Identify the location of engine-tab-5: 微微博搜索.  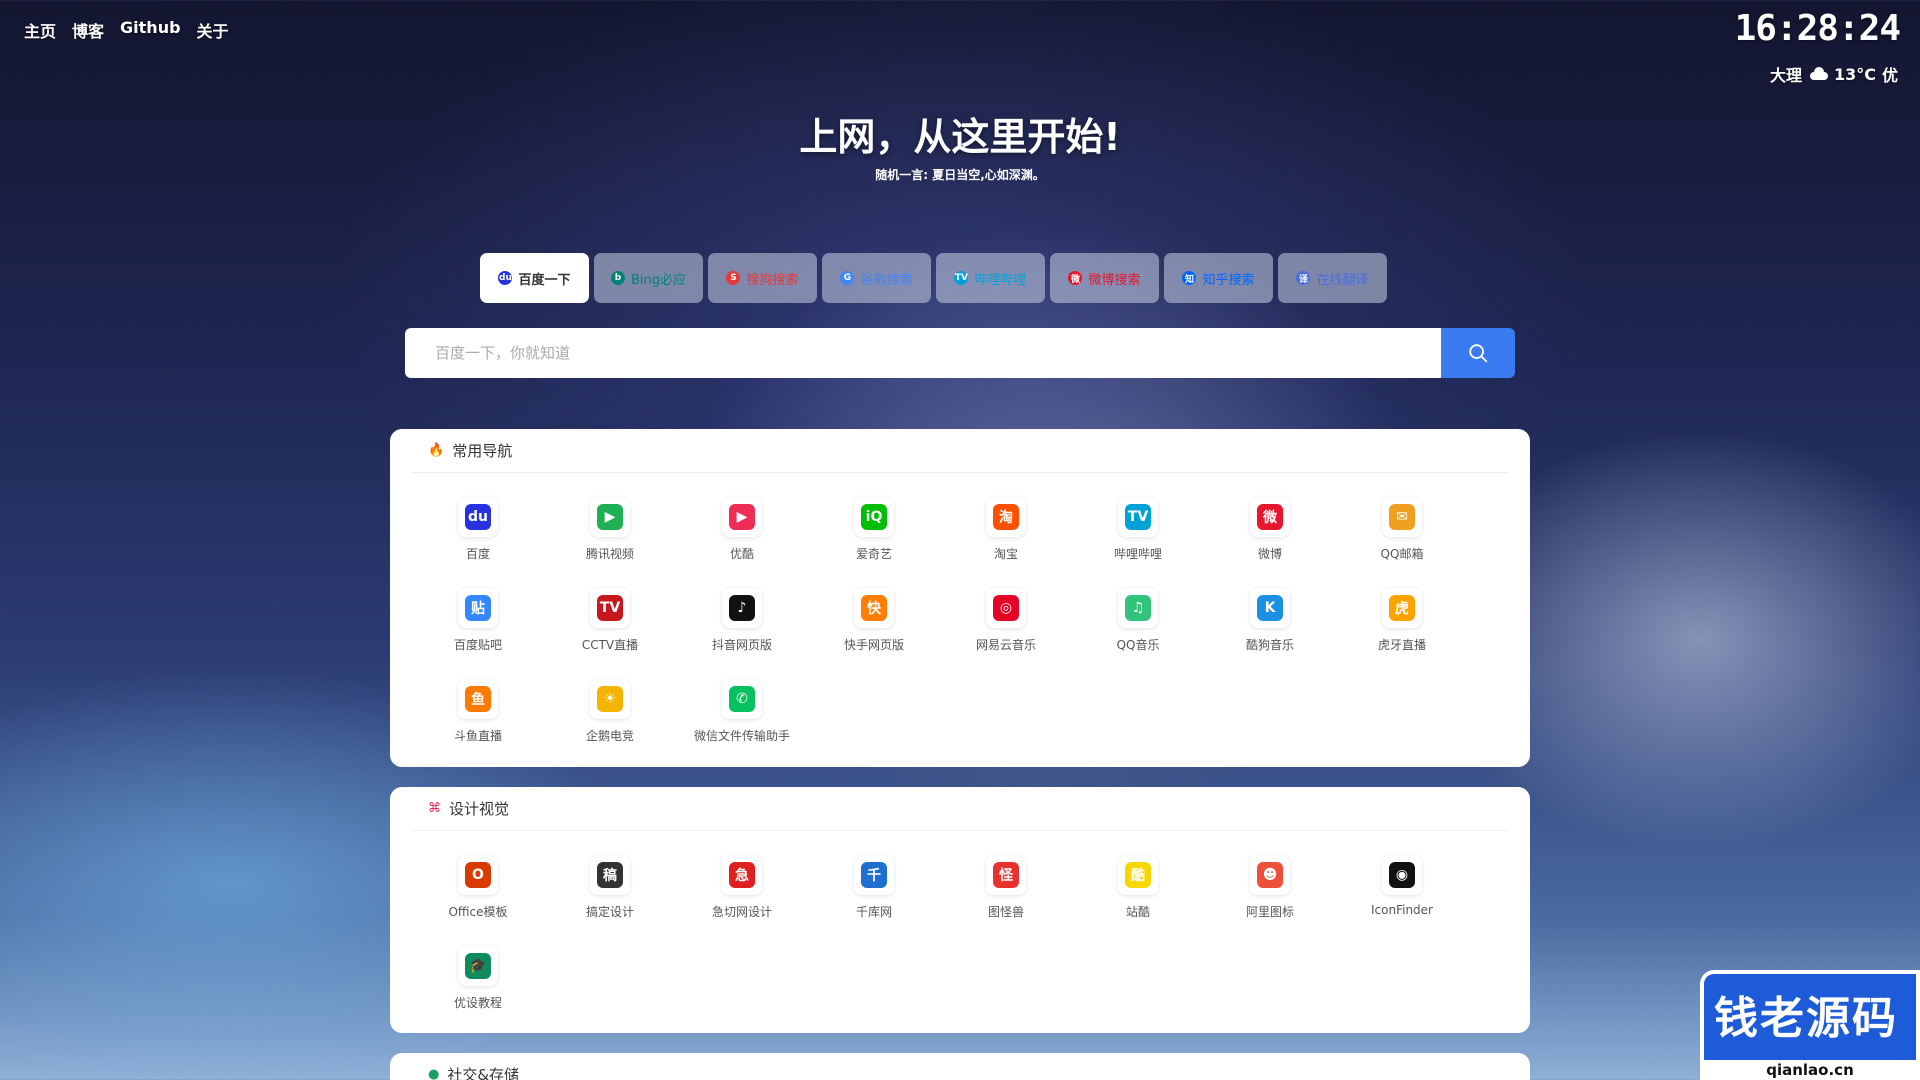
(1104, 278).